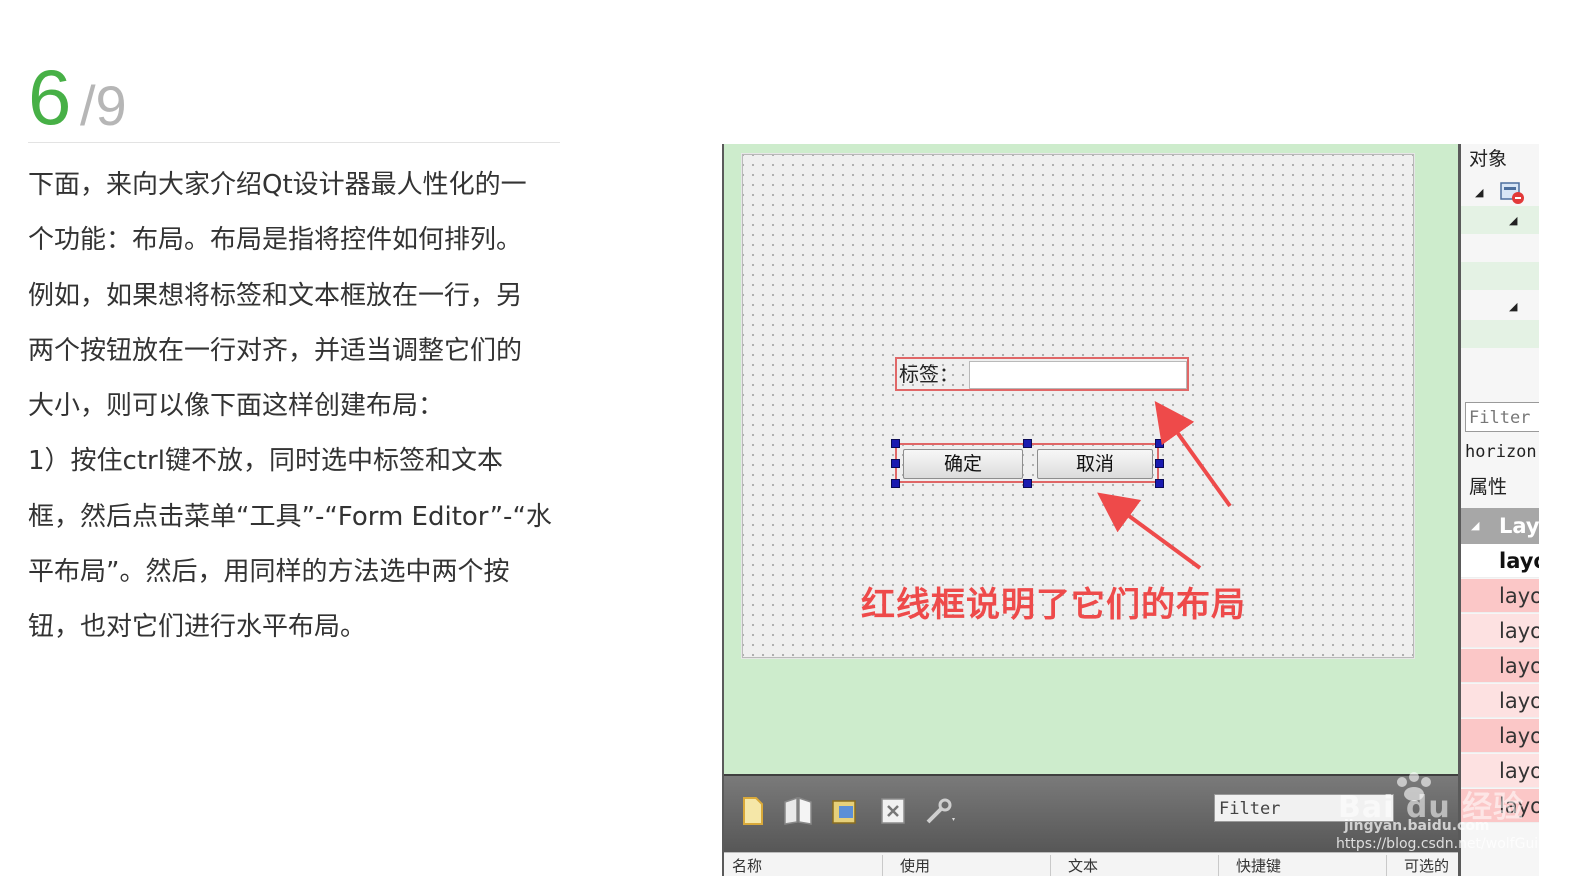 The height and width of the screenshot is (876, 1588). What do you see at coordinates (845, 811) in the screenshot?
I see `paste-action-icon` at bounding box center [845, 811].